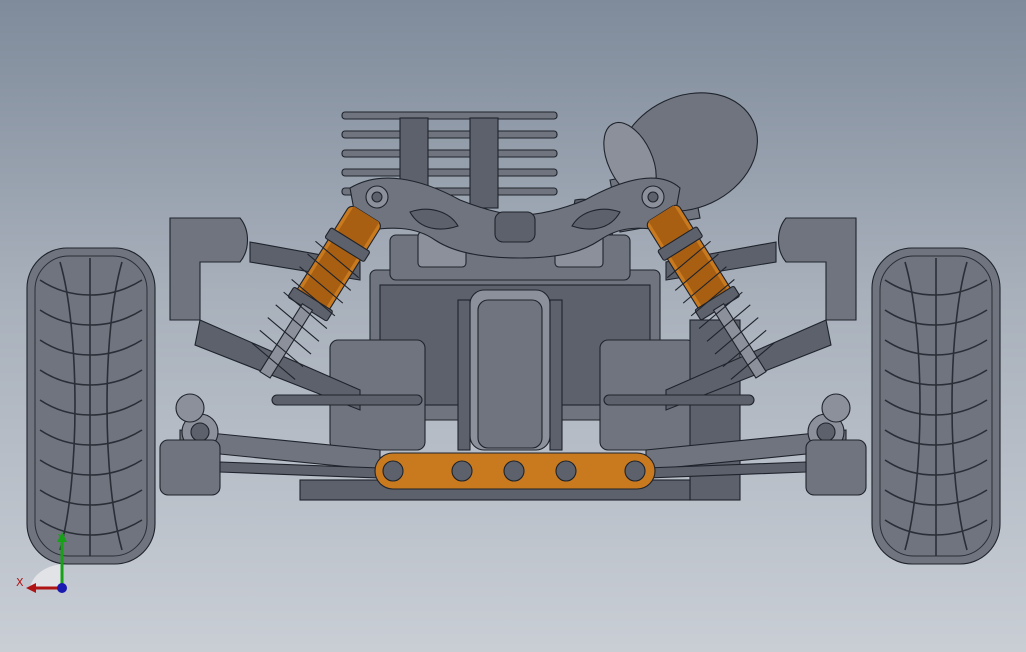 This screenshot has width=1026, height=652. Describe the element at coordinates (61, 538) in the screenshot. I see `y-axis-label: Y` at that location.